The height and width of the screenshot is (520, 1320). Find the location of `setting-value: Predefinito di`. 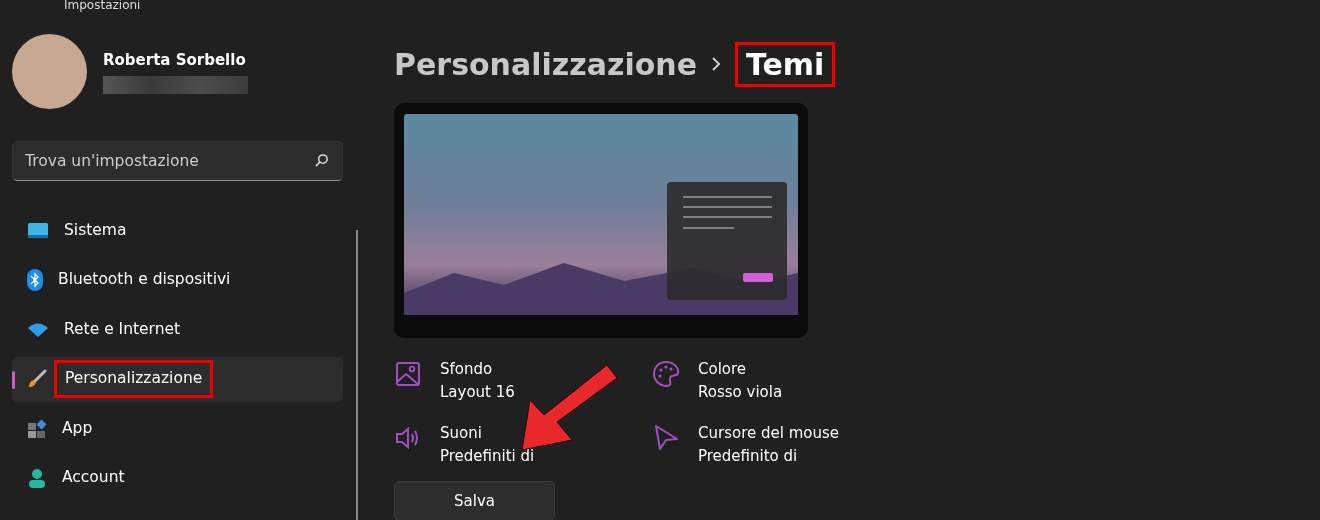

setting-value: Predefinito di is located at coordinates (748, 456).